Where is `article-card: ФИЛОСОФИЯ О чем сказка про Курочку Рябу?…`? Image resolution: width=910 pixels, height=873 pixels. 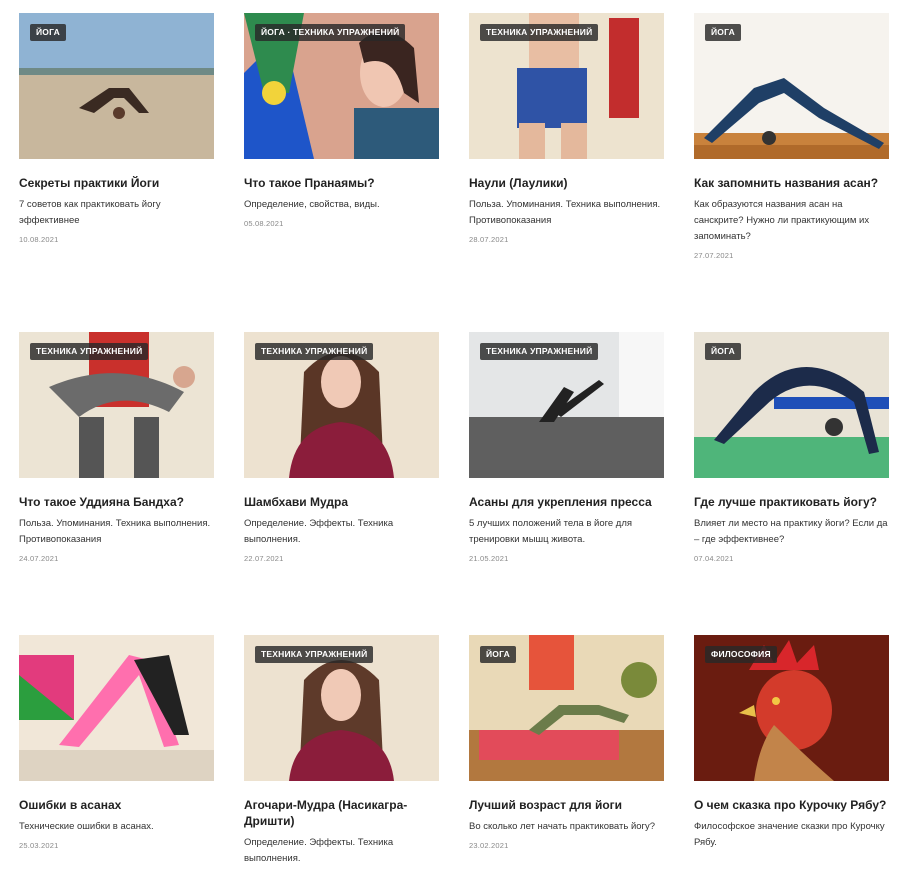
article-card: ФИЛОСОФИЯ О чем сказка про Курочку Рябу?… is located at coordinates (791, 746).